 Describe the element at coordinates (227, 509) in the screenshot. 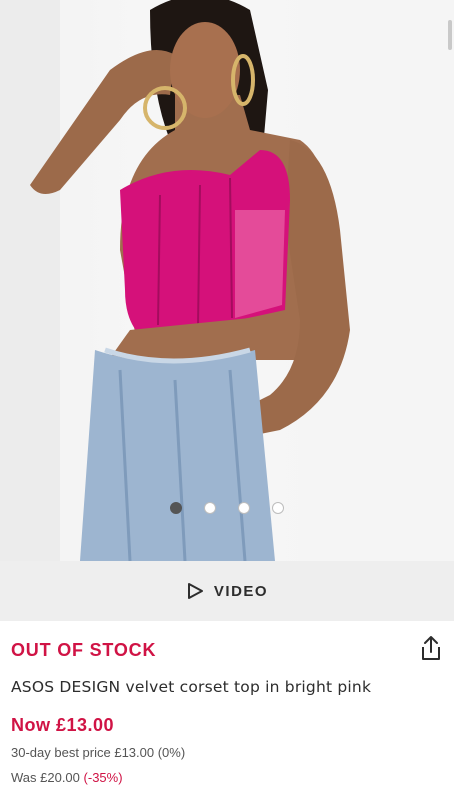

I see `gallery-pagination` at that location.